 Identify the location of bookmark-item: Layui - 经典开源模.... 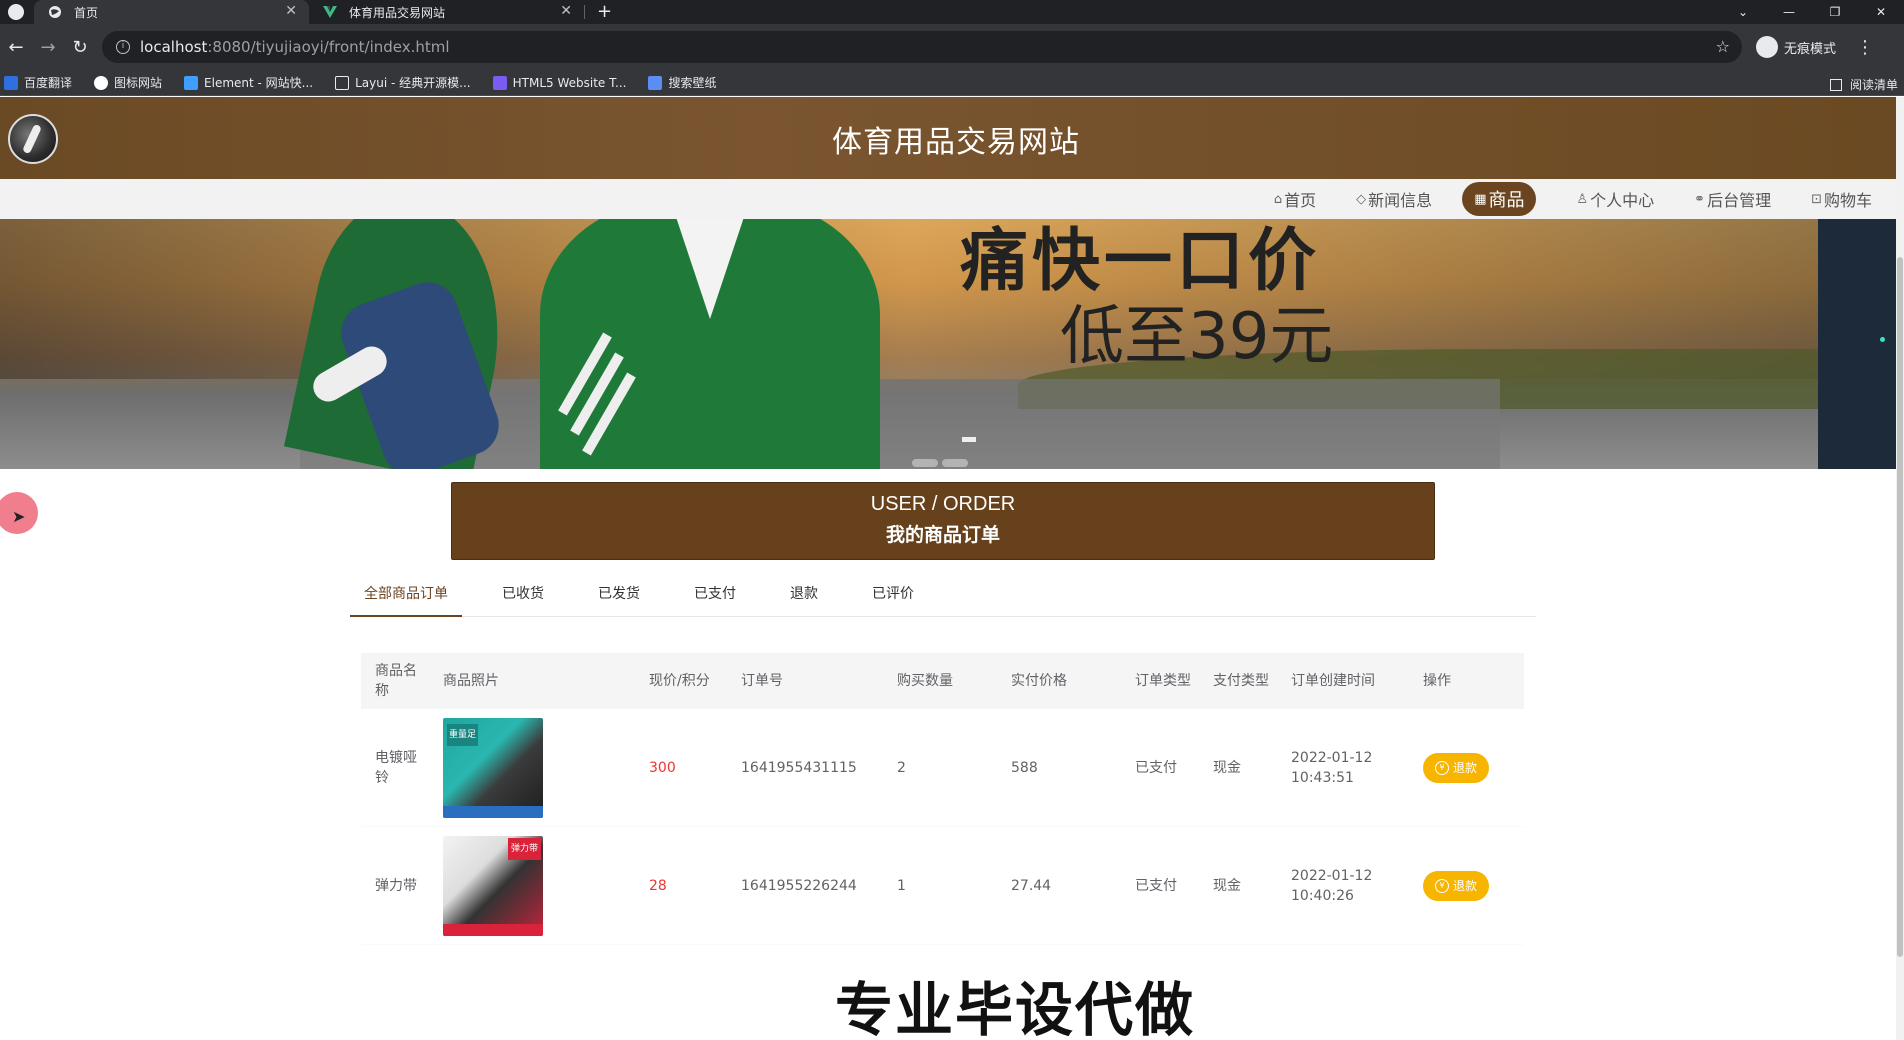
(403, 82).